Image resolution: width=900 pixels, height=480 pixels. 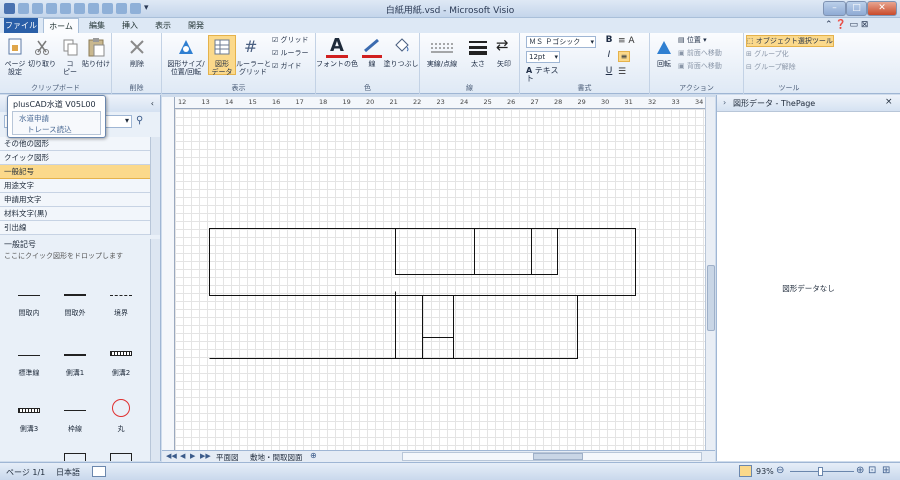 I want to click on text-button: A テキスト, so click(x=546, y=75).